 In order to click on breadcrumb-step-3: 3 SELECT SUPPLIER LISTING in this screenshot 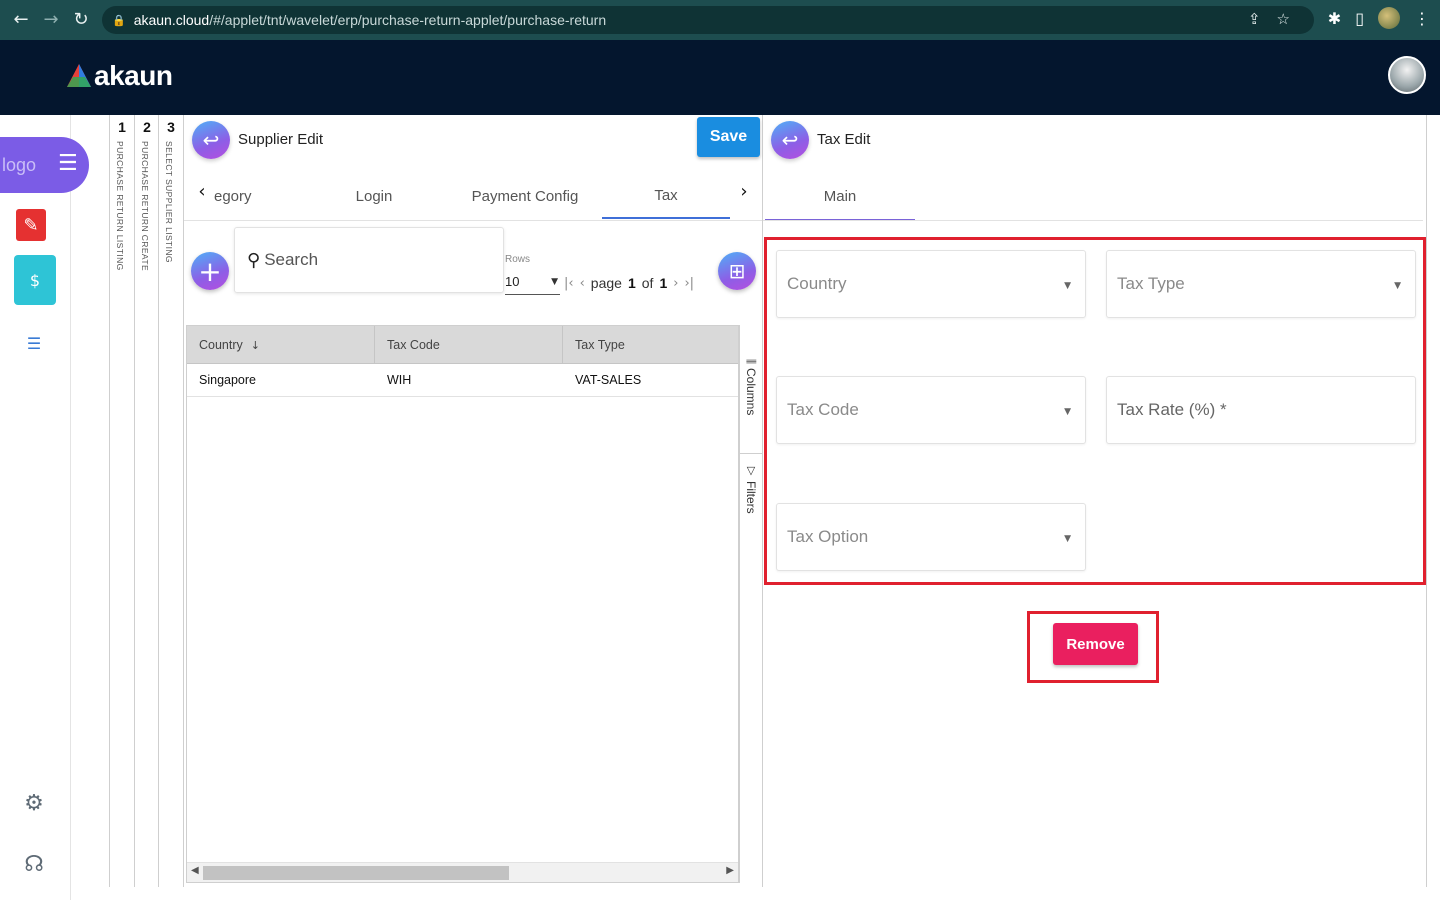, I will do `click(170, 501)`.